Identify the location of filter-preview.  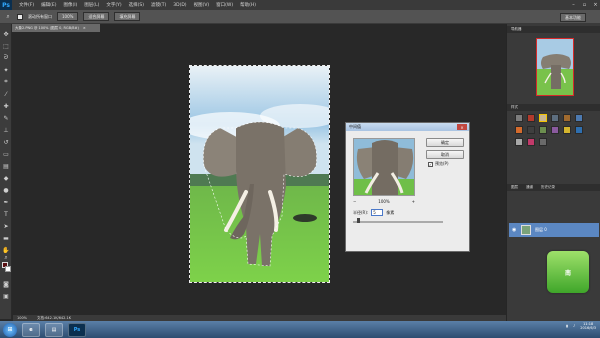
(384, 167).